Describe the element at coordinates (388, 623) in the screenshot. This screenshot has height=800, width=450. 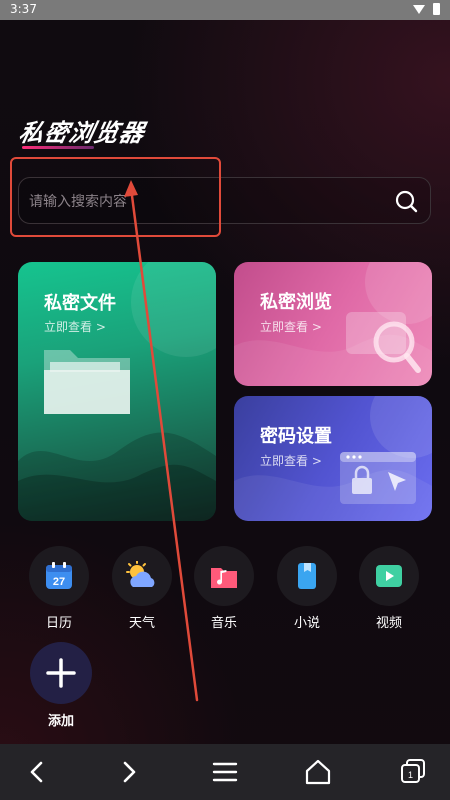
I see `shortcut-label: 视频` at that location.